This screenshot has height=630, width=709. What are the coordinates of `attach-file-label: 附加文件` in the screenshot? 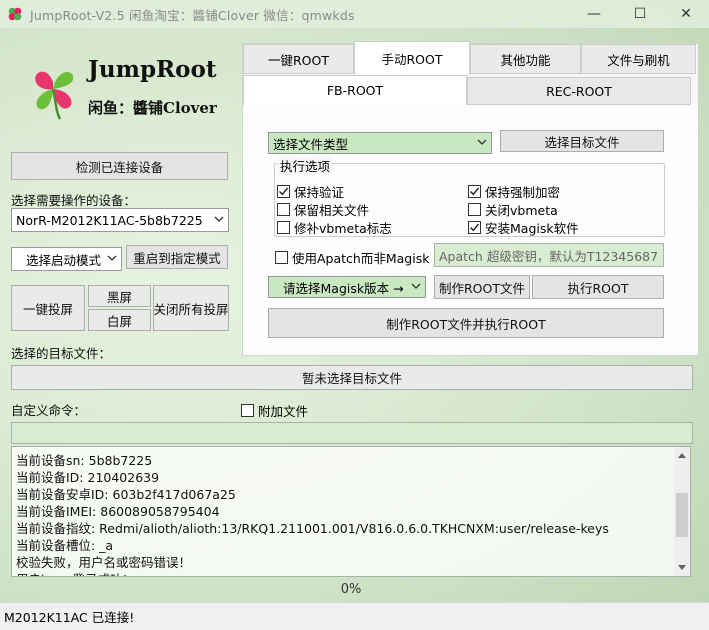 It's located at (283, 411).